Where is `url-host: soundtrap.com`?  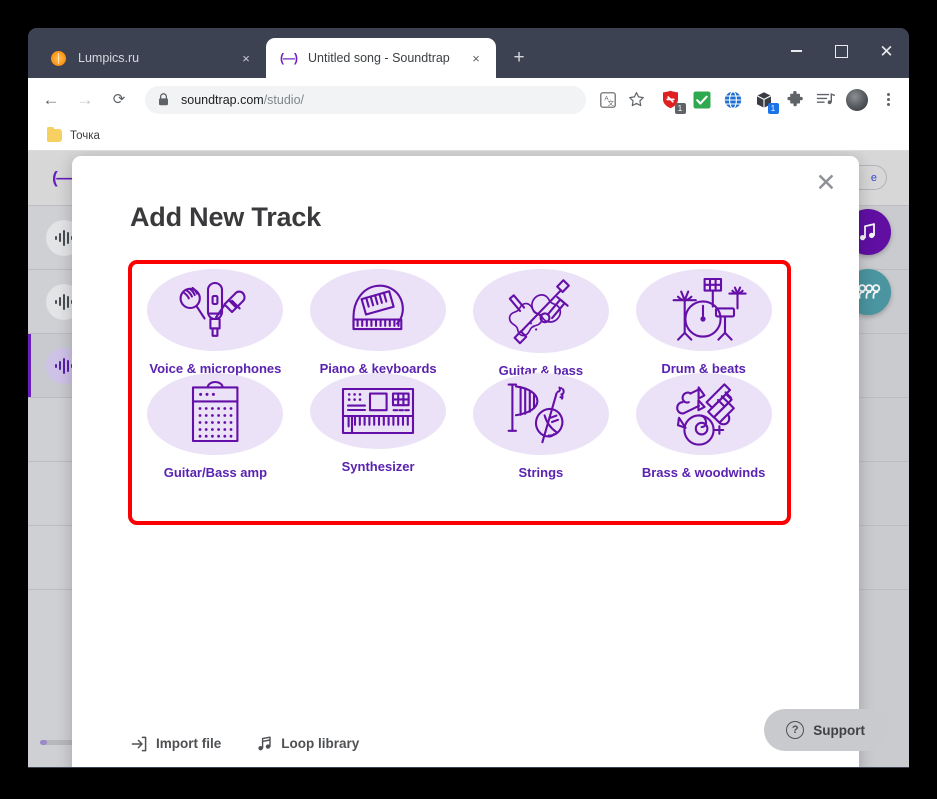
url-host: soundtrap.com is located at coordinates (222, 99).